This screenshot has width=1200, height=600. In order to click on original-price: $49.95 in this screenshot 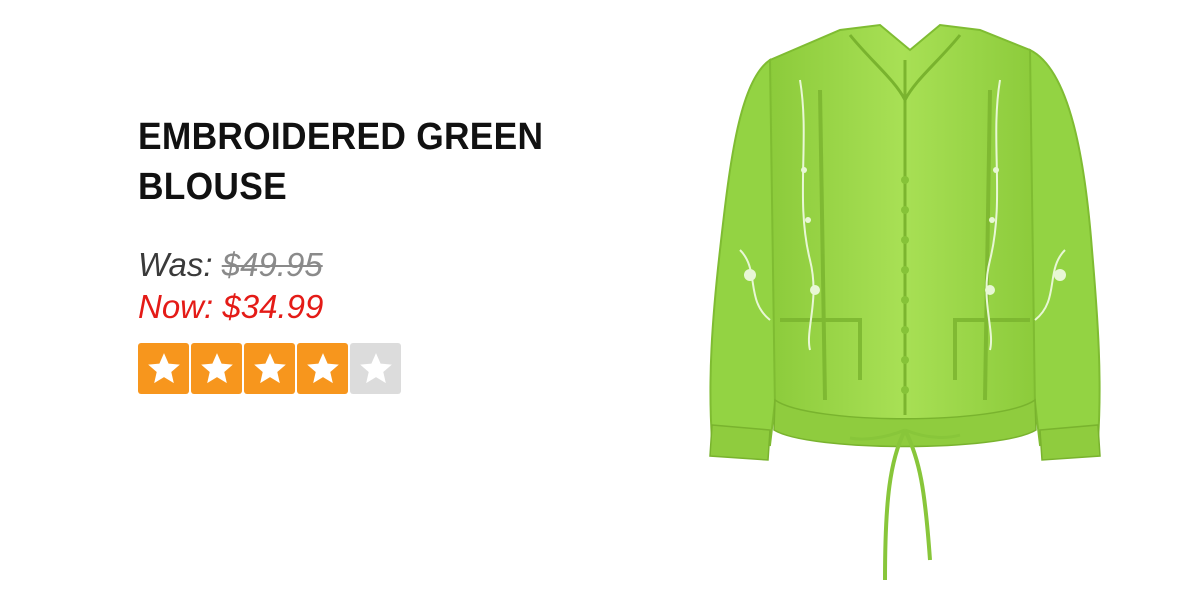, I will do `click(272, 264)`.